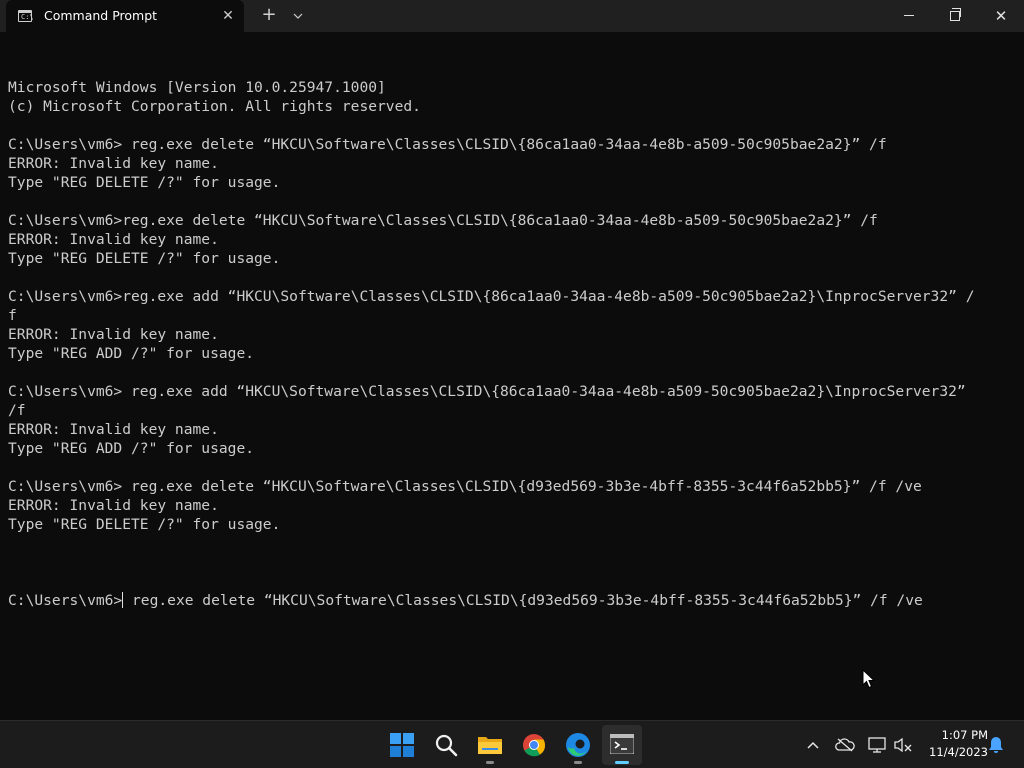 This screenshot has height=768, width=1024. I want to click on minimize-icon, so click(909, 15).